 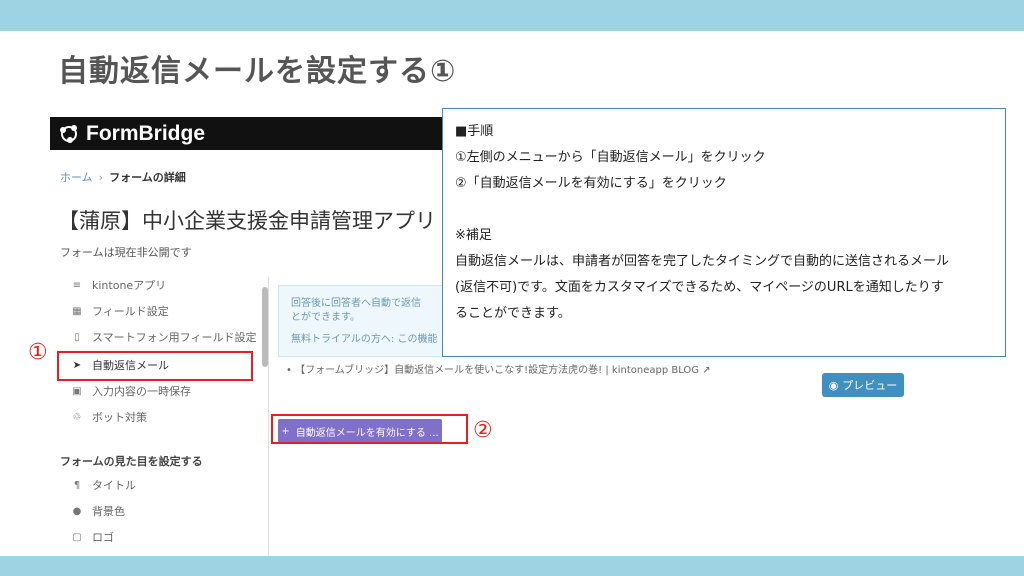 I want to click on note-step-2: ②「自動返信メールを有効にする」をクリック, so click(x=591, y=183).